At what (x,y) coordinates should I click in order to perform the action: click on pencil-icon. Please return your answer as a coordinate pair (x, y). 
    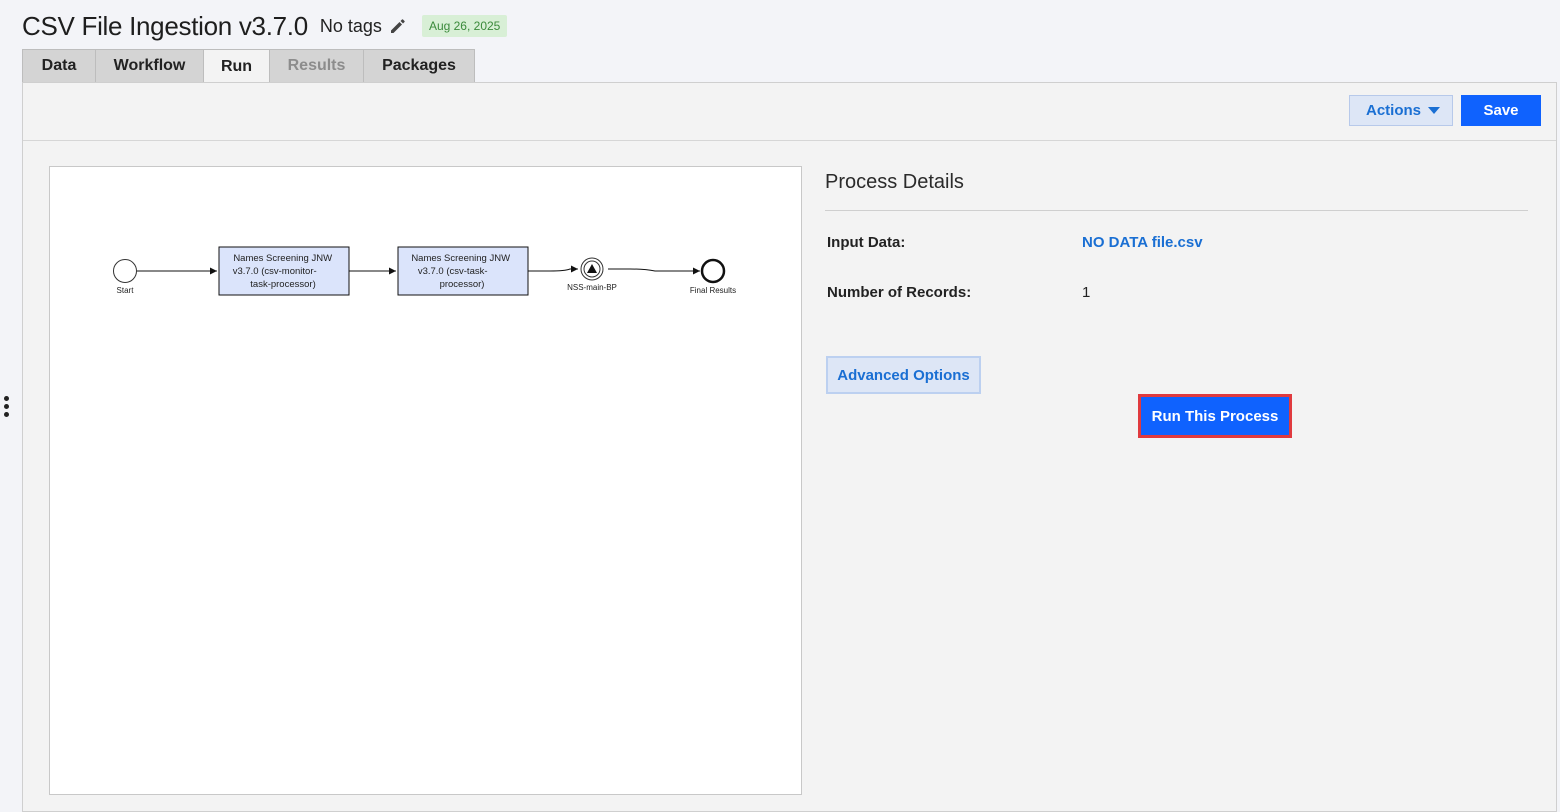
    Looking at the image, I should click on (398, 26).